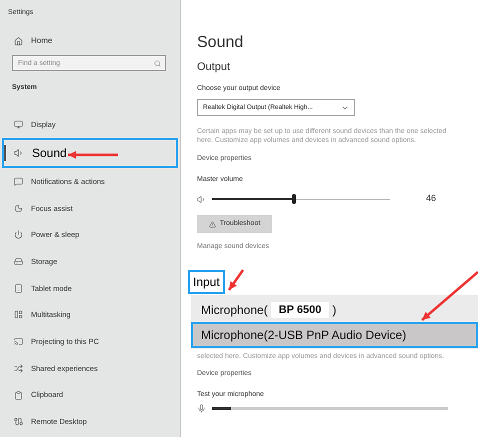 Image resolution: width=478 pixels, height=437 pixels. I want to click on slider-thumb, so click(294, 199).